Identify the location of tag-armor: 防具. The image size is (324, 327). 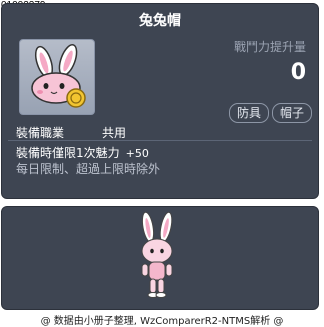
(249, 113).